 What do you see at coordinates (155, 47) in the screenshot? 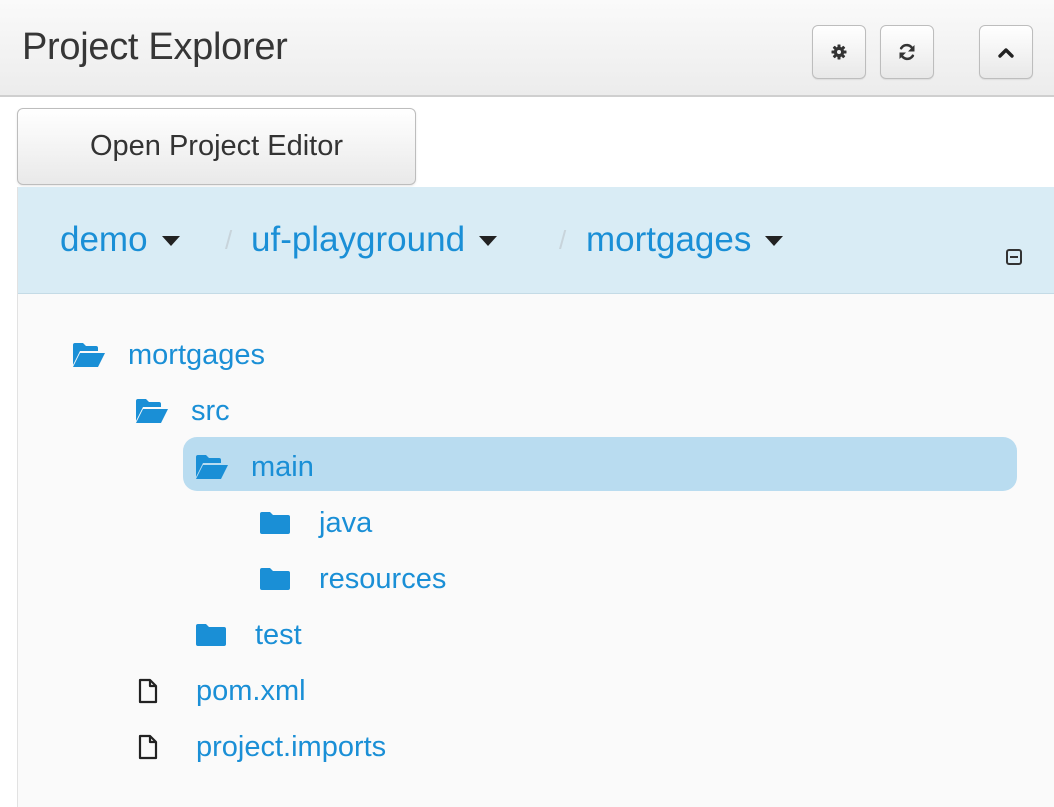
I see `panel-title: Project Explorer` at bounding box center [155, 47].